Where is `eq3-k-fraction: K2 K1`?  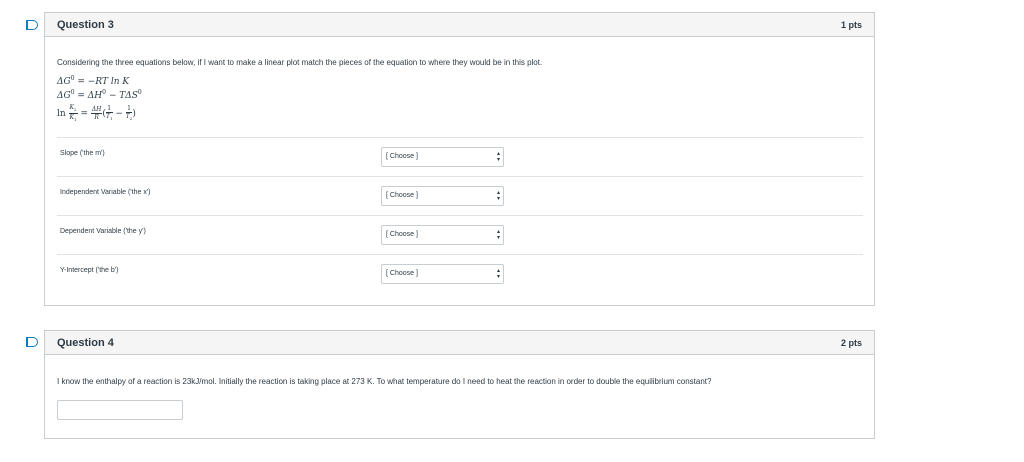
eq3-k-fraction: K2 K1 is located at coordinates (73, 113).